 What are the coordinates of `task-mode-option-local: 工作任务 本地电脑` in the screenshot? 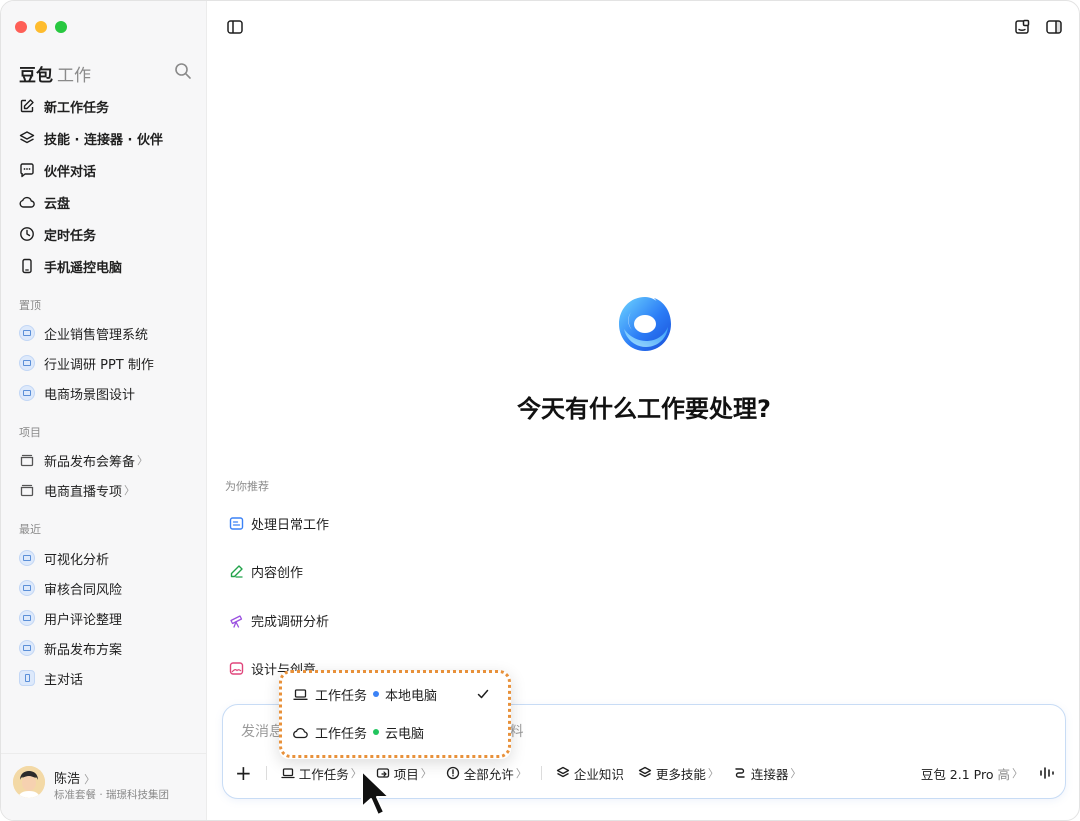 It's located at (395, 694).